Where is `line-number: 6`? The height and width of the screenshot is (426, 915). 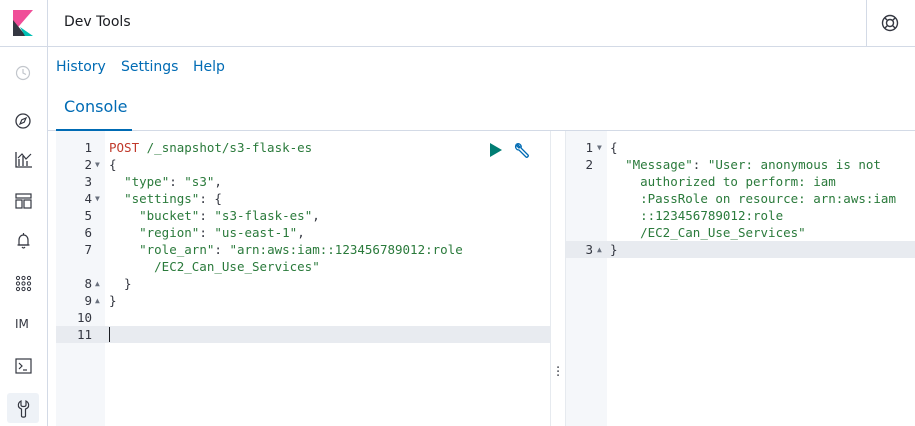 line-number: 6 is located at coordinates (88, 232).